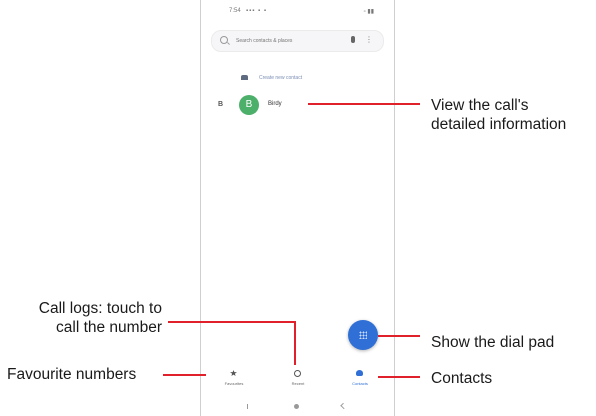 Image resolution: width=596 pixels, height=416 pixels. Describe the element at coordinates (221, 104) in the screenshot. I see `section-letter: B` at that location.